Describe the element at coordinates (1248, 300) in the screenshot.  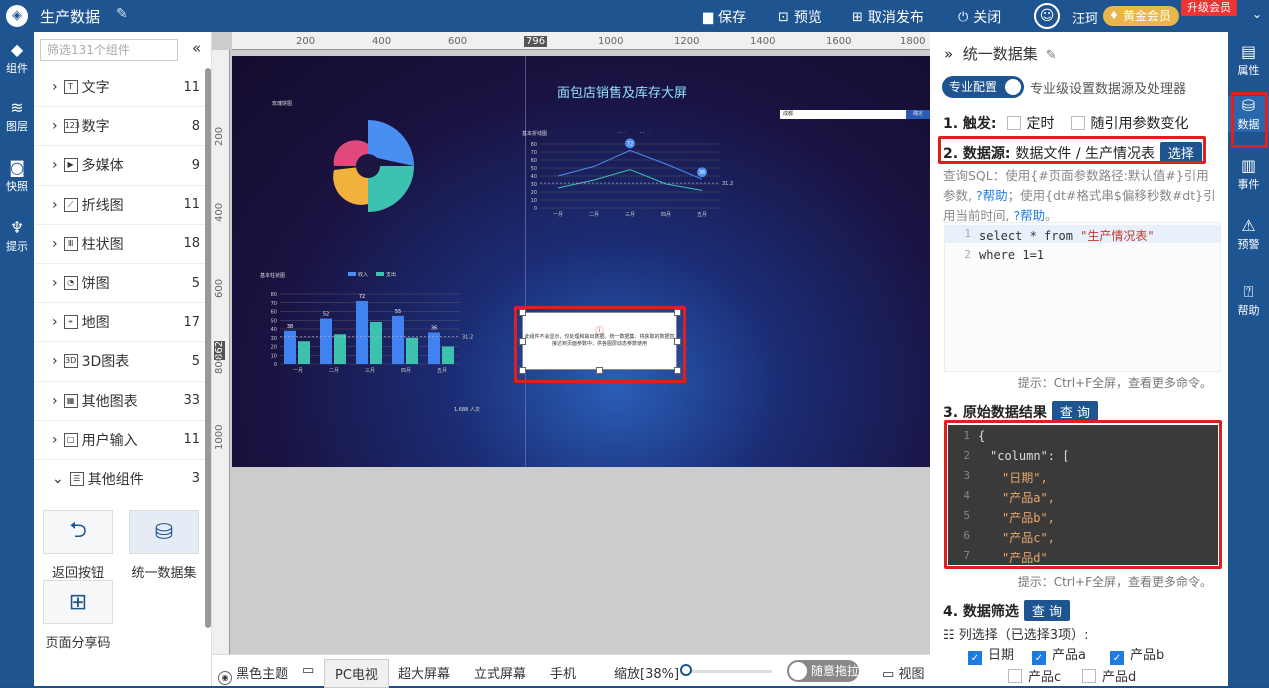
I see `nav-help: ⍰ 帮助` at that location.